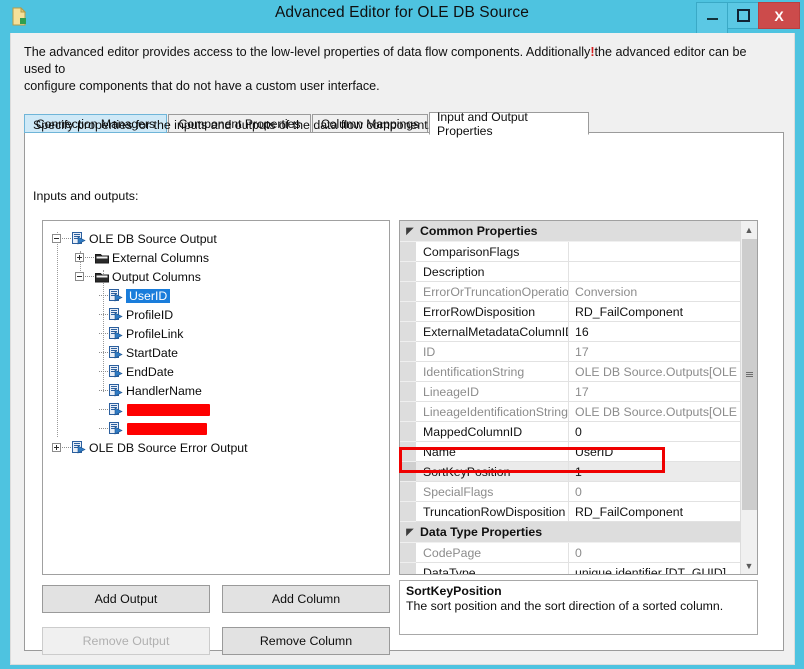 The height and width of the screenshot is (669, 804). Describe the element at coordinates (779, 15) in the screenshot. I see `close-button: X` at that location.